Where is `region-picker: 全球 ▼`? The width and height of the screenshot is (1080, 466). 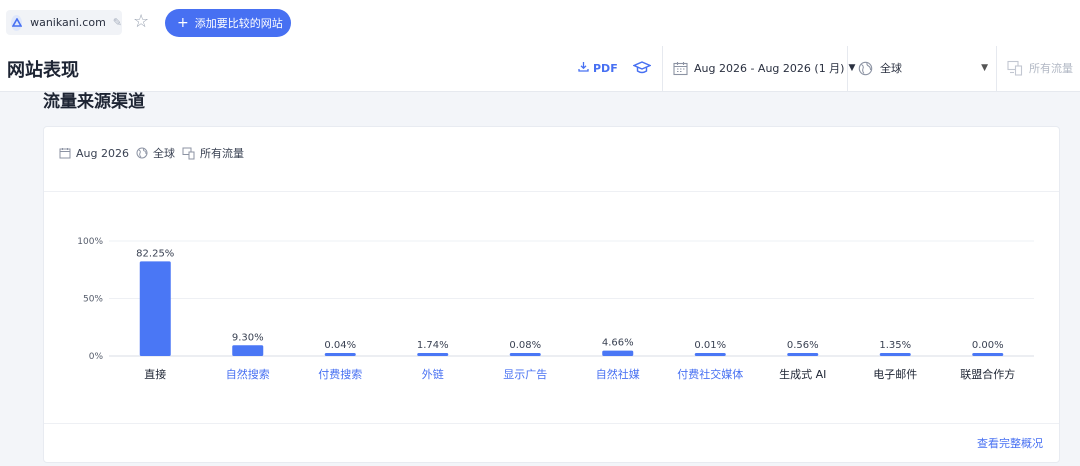
region-picker: 全球 ▼ is located at coordinates (923, 68).